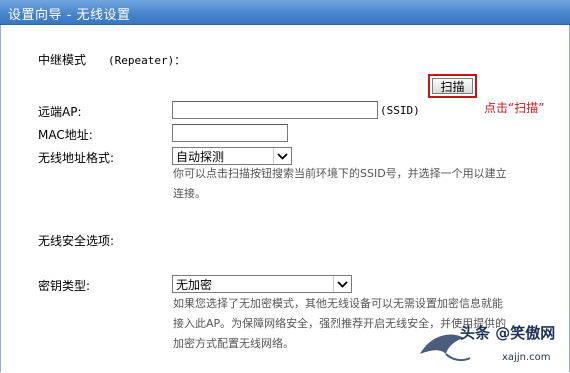 This screenshot has width=570, height=373. I want to click on watermark-site: xajjn.com, so click(526, 357).